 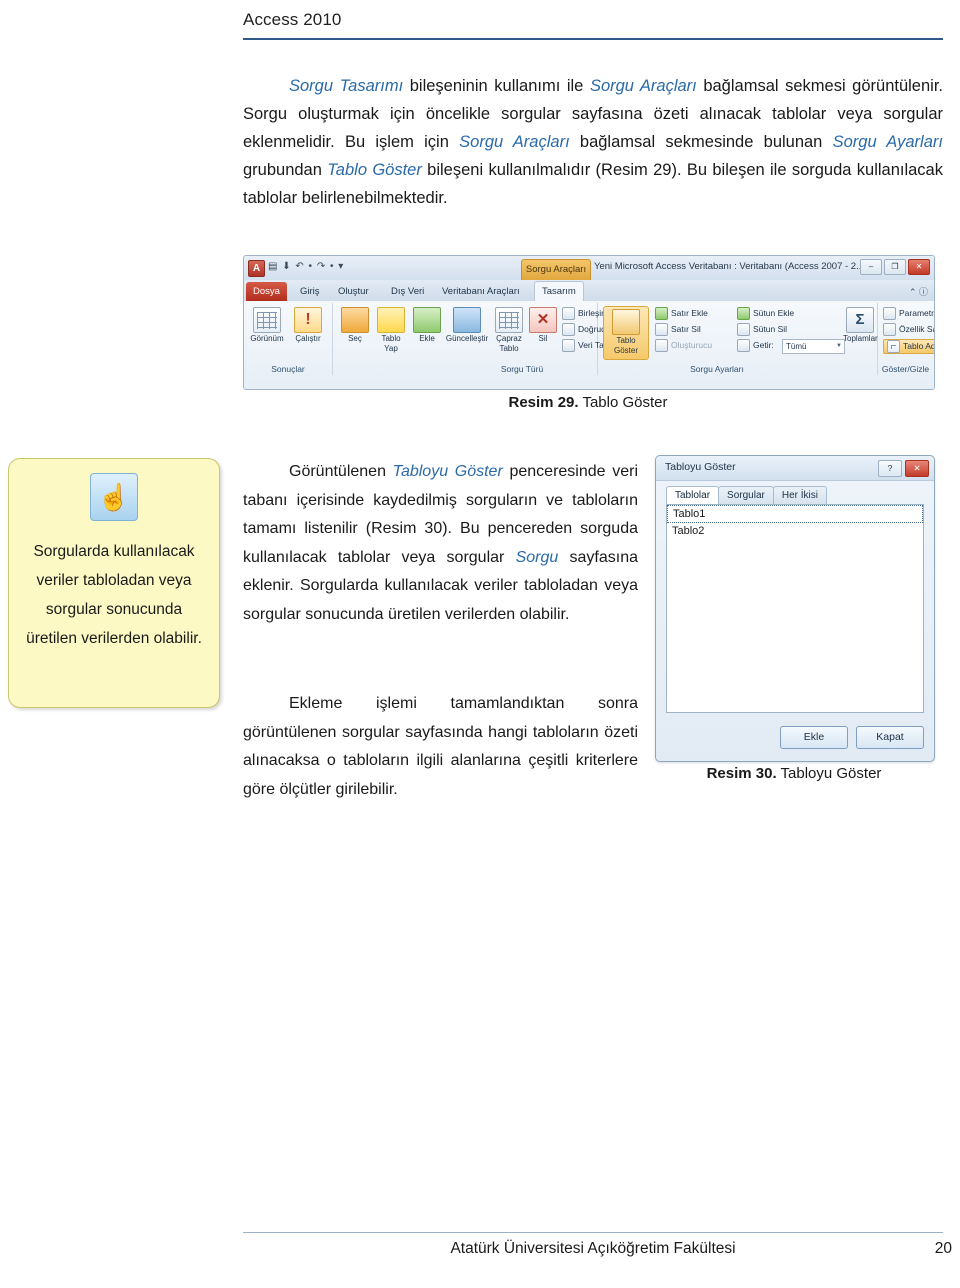 I want to click on maximize-icon: ❐, so click(x=895, y=267).